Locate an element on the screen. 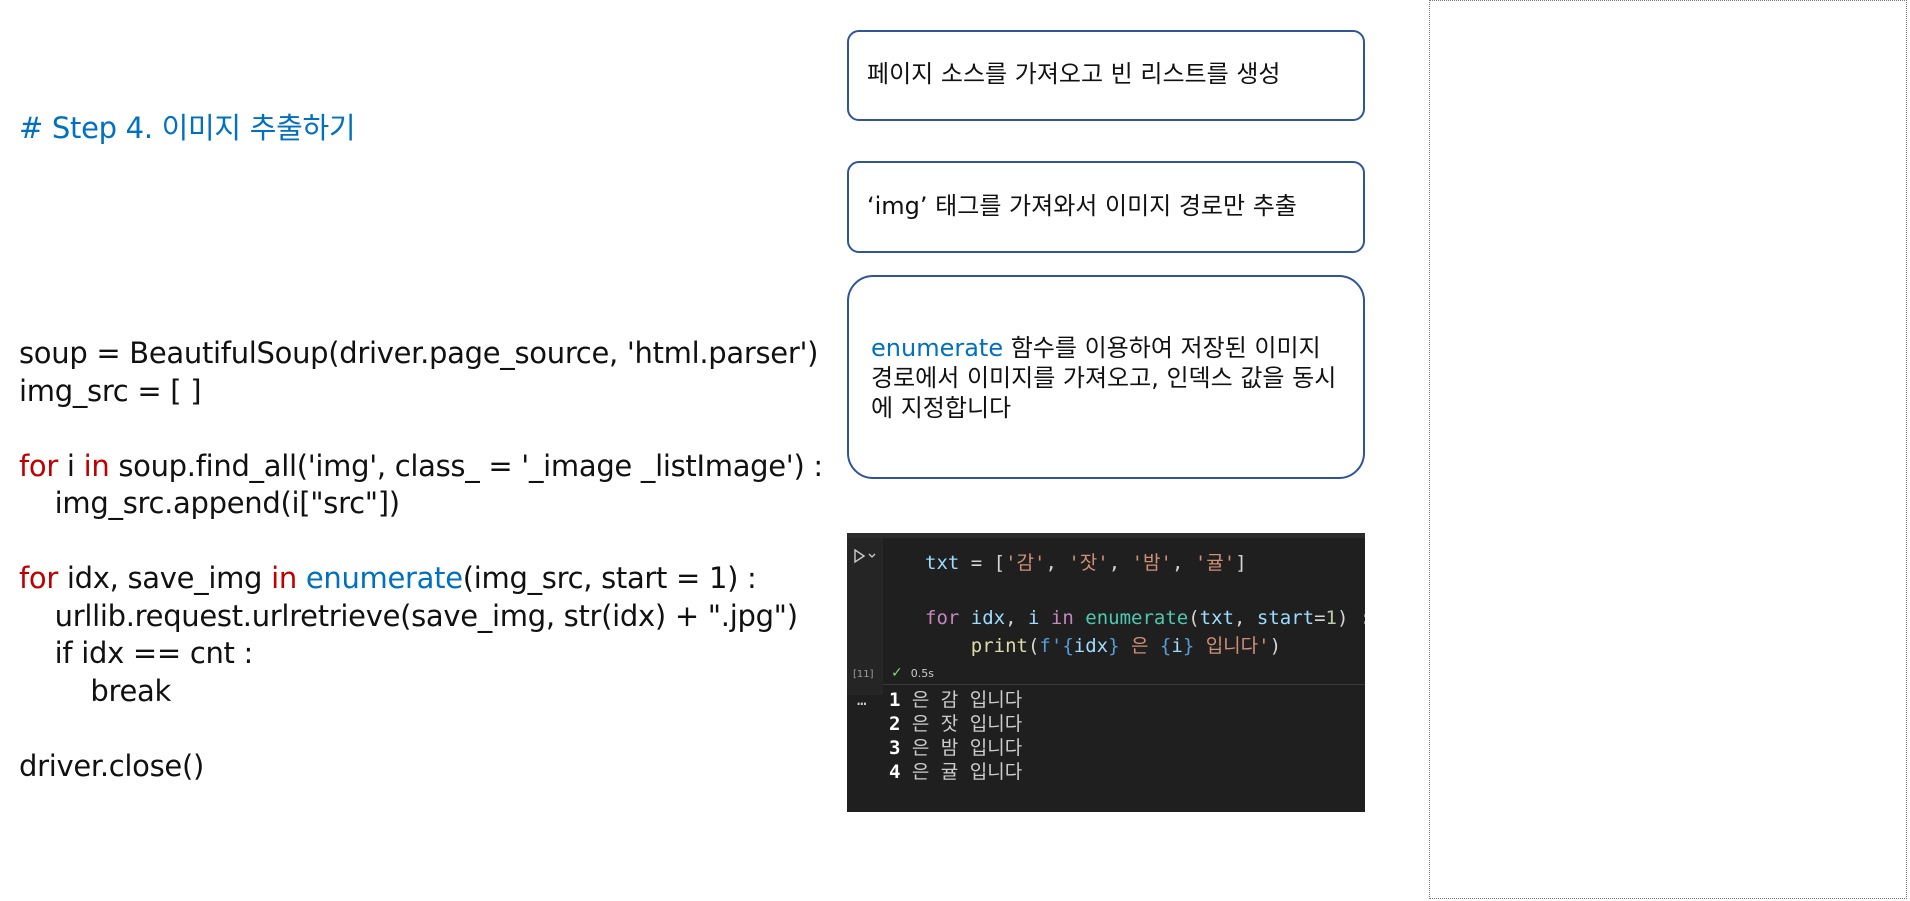  code-token: if idx == cnt : is located at coordinates (136, 653).